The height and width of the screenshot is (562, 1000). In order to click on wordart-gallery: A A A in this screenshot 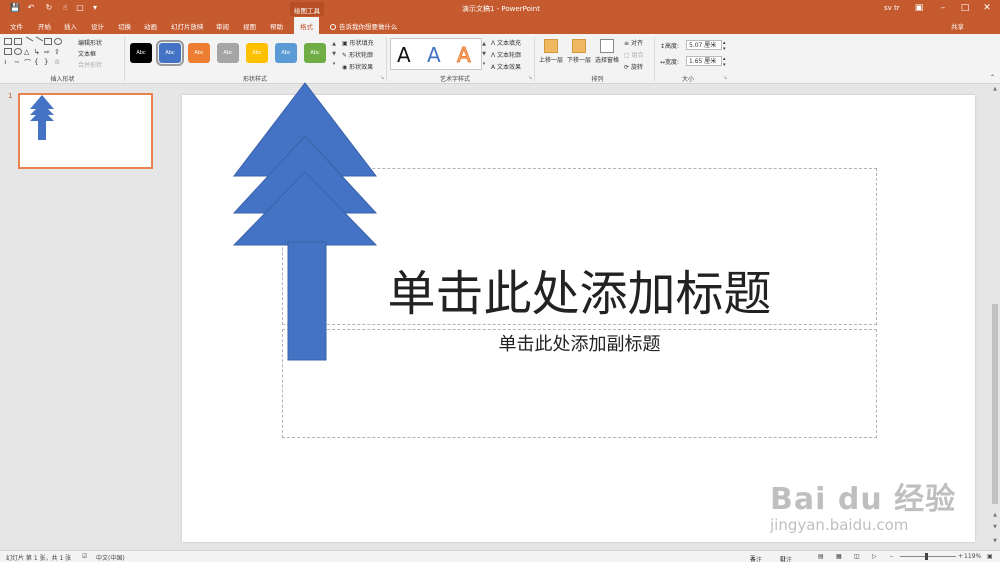, I will do `click(436, 54)`.